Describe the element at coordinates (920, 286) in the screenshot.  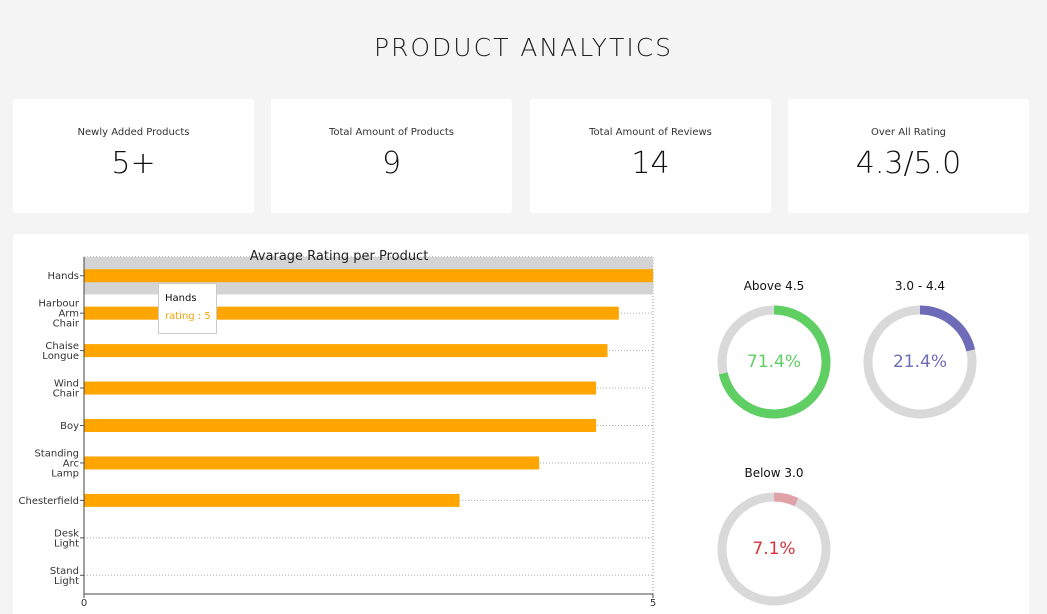
I see `donut-title-mid: 3.0 - 4.4` at that location.